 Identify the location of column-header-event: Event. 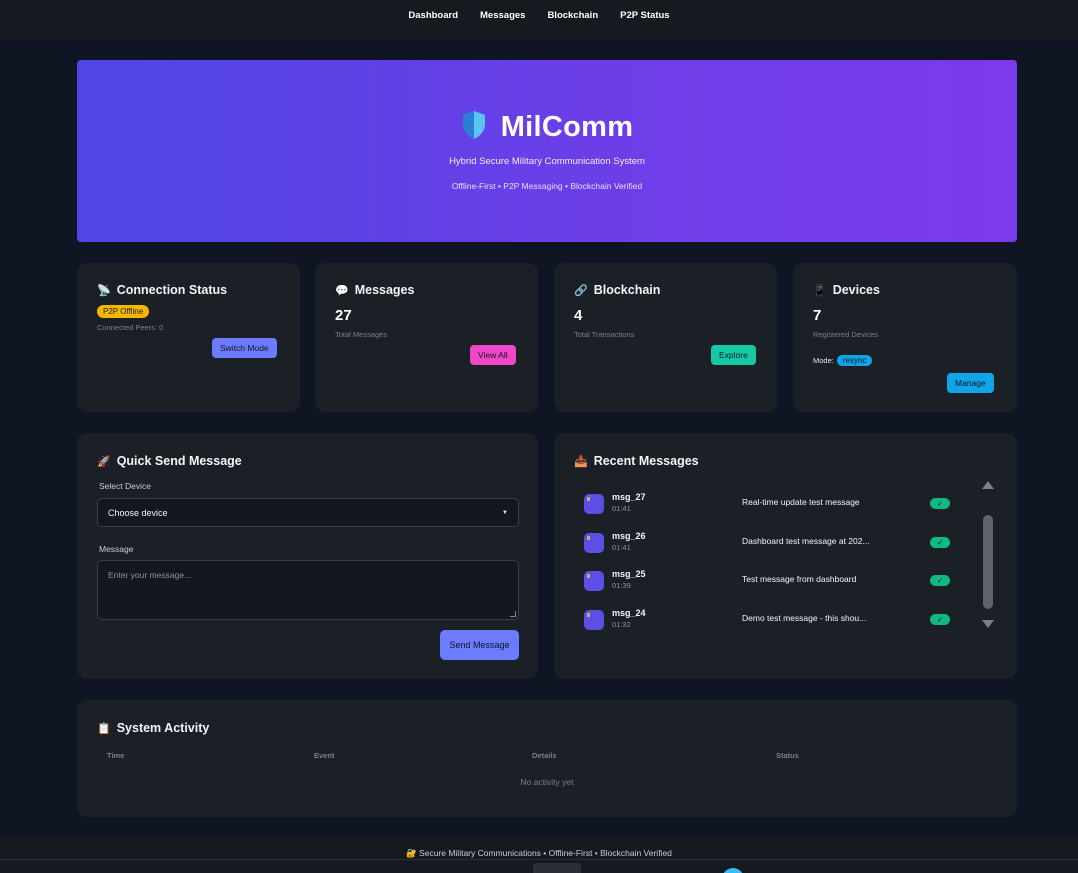
(324, 755).